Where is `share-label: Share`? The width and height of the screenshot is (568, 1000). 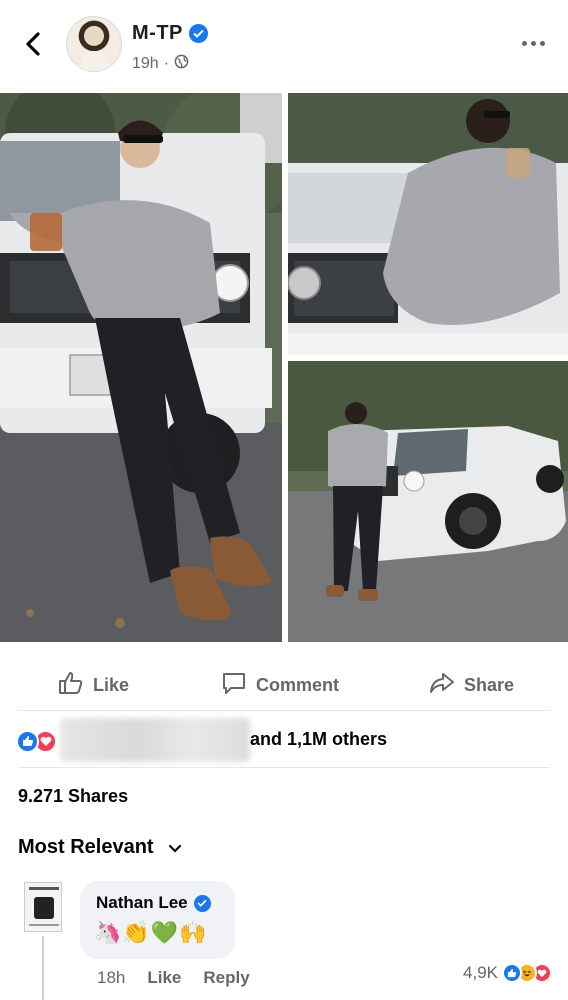
share-label: Share is located at coordinates (489, 684).